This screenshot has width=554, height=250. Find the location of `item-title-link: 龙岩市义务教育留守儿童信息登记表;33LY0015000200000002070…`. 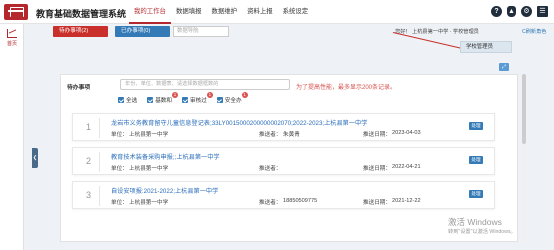

item-title-link: 龙岩市义务教育留守儿童信息登记表;33LY0015000200000002070… is located at coordinates (239, 122).